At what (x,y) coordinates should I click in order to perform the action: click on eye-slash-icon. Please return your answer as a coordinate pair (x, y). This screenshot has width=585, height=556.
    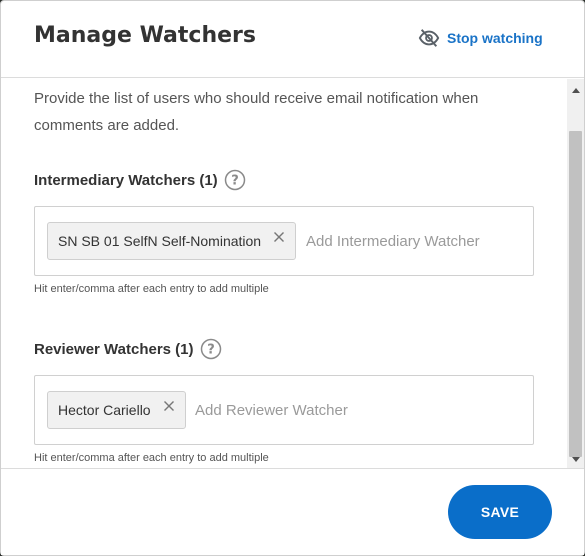
    Looking at the image, I should click on (429, 38).